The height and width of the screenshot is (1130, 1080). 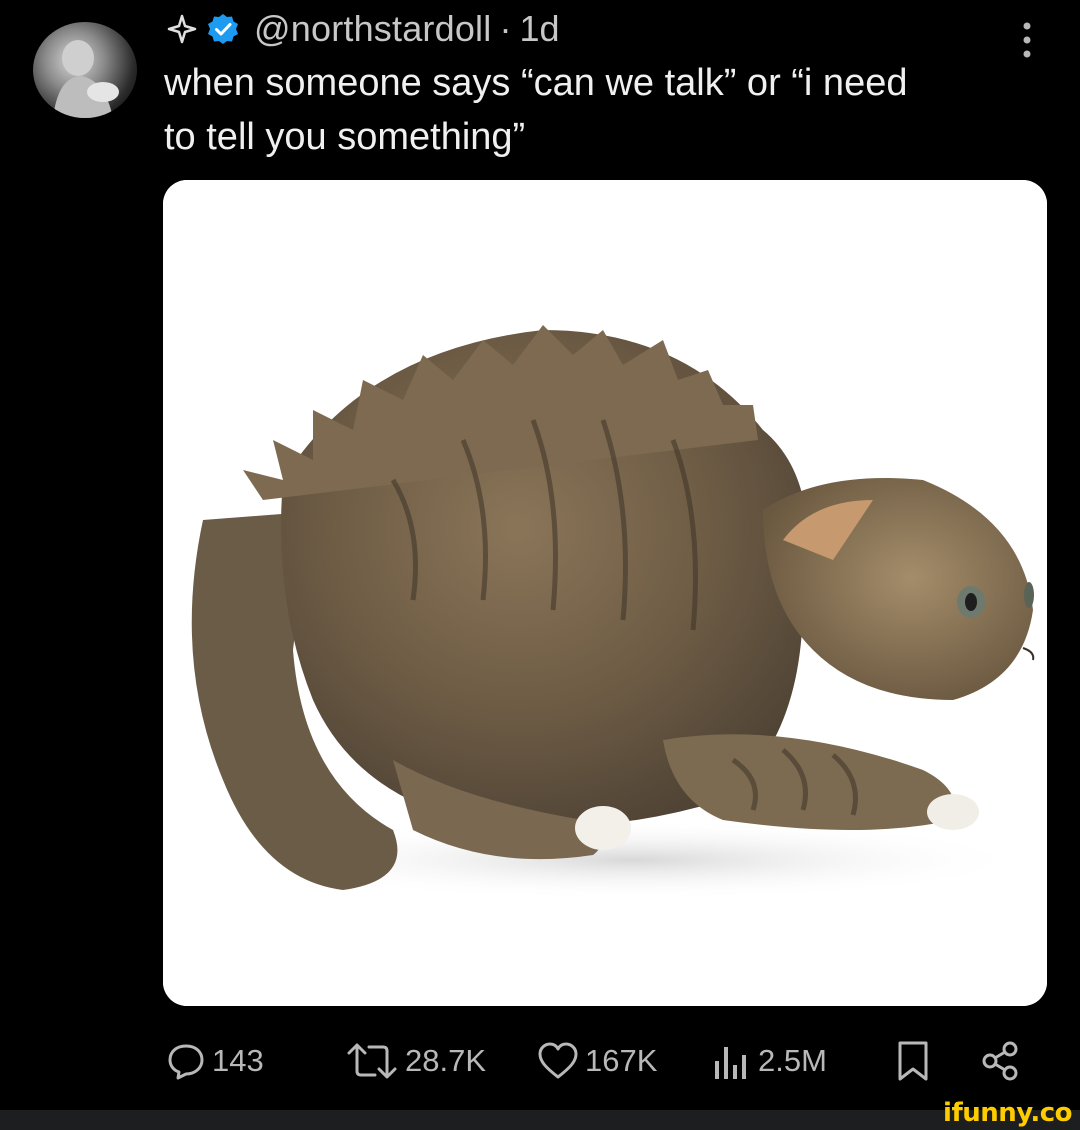 I want to click on avatar, so click(x=85, y=70).